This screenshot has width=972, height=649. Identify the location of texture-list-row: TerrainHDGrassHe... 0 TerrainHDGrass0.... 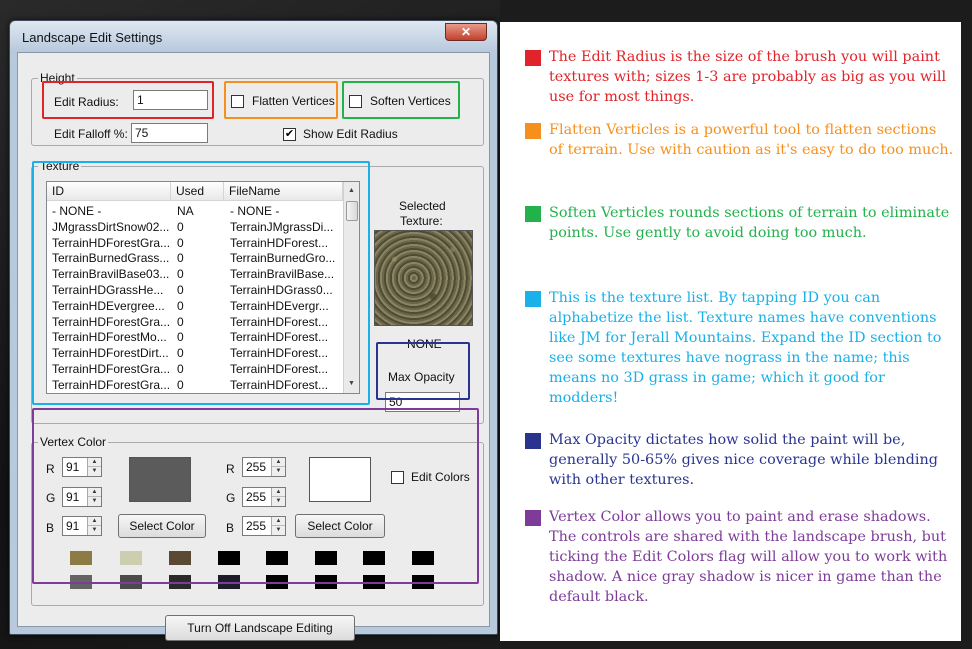
(195, 290).